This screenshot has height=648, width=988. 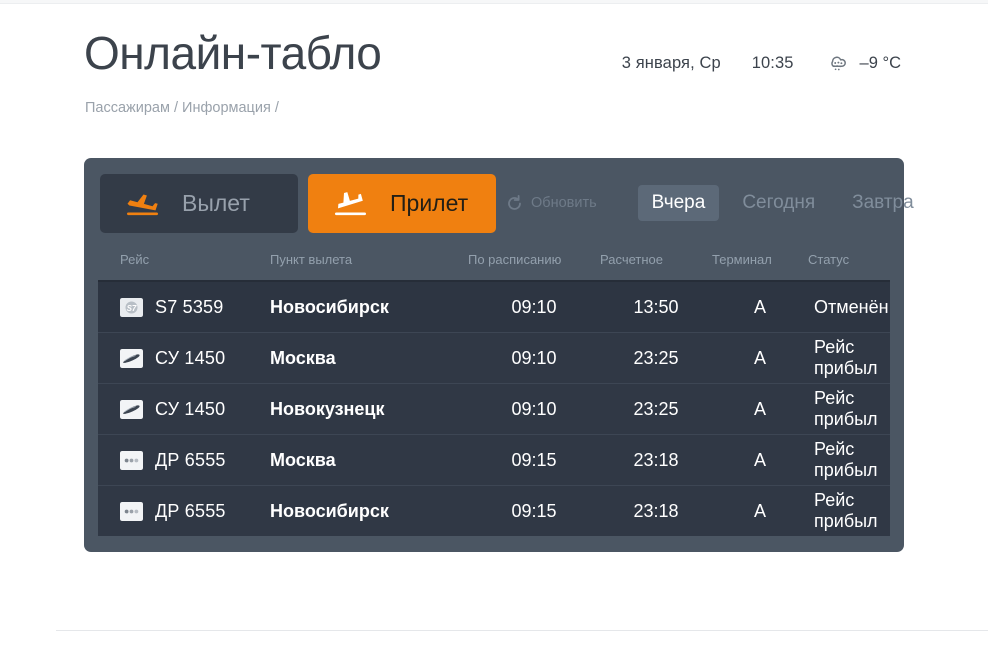 I want to click on tab-arrival: Прилет, so click(x=402, y=203).